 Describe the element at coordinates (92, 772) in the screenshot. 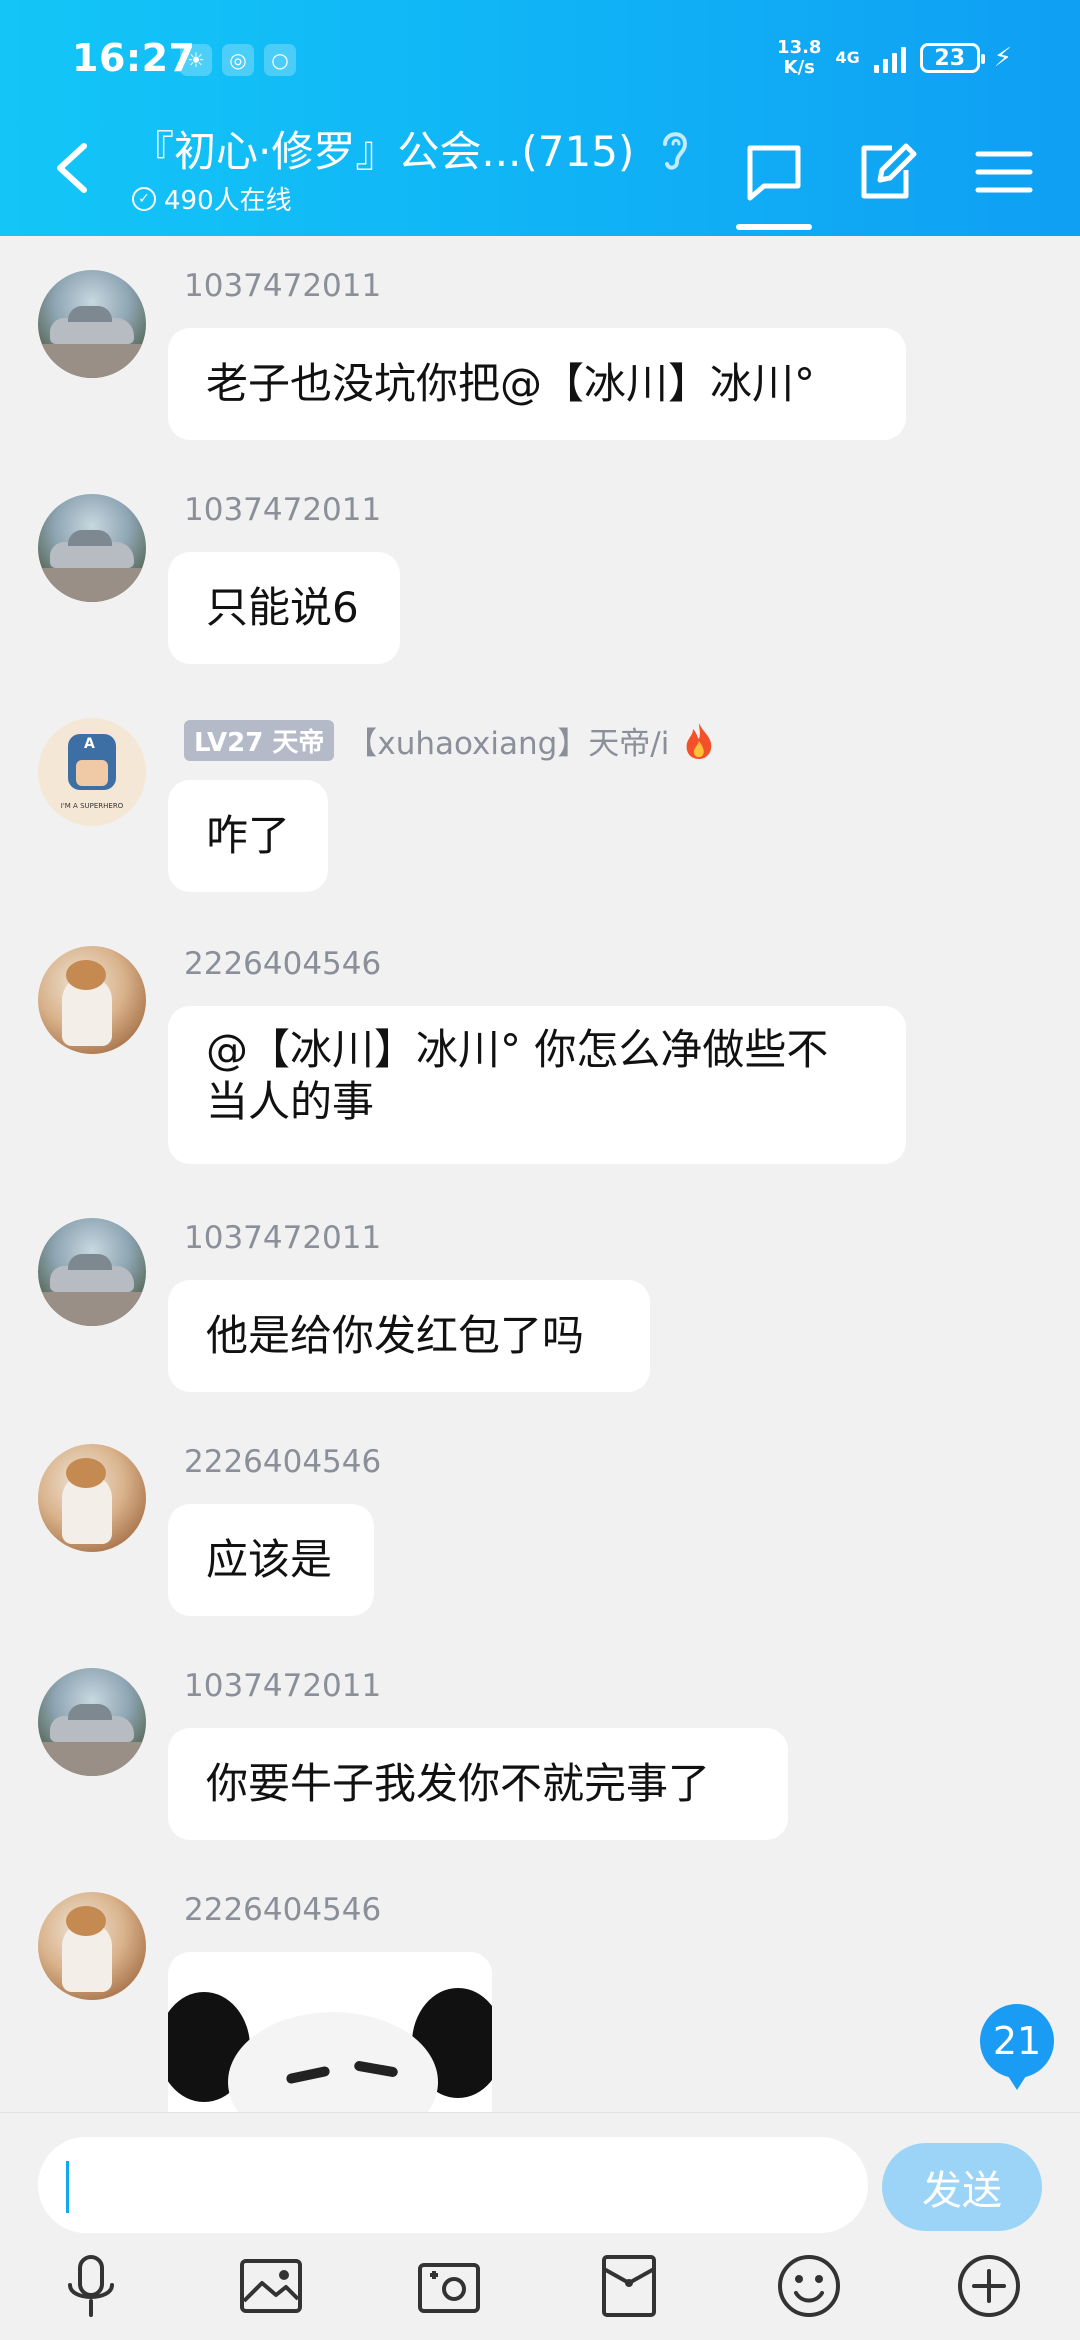

I see `avatar: A I'M A SUPERHERO` at that location.